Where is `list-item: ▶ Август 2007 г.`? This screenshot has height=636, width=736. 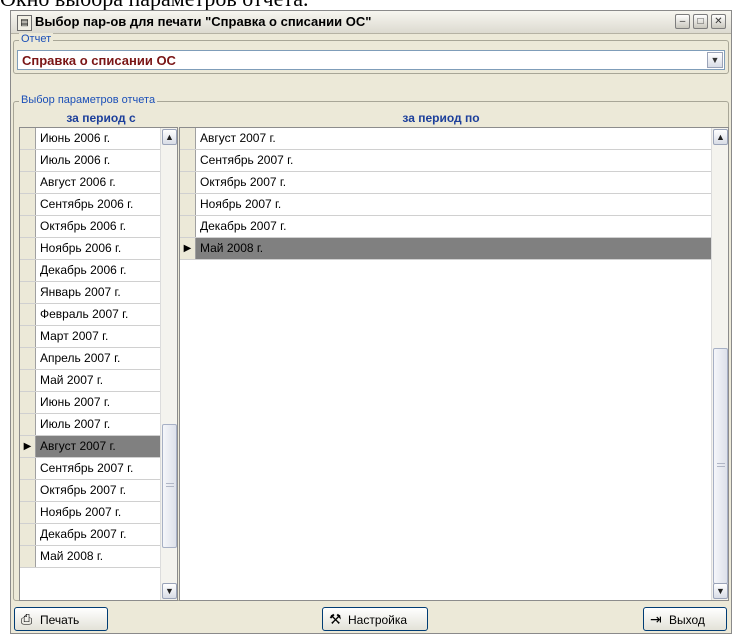
list-item: ▶ Август 2007 г. is located at coordinates (90, 447).